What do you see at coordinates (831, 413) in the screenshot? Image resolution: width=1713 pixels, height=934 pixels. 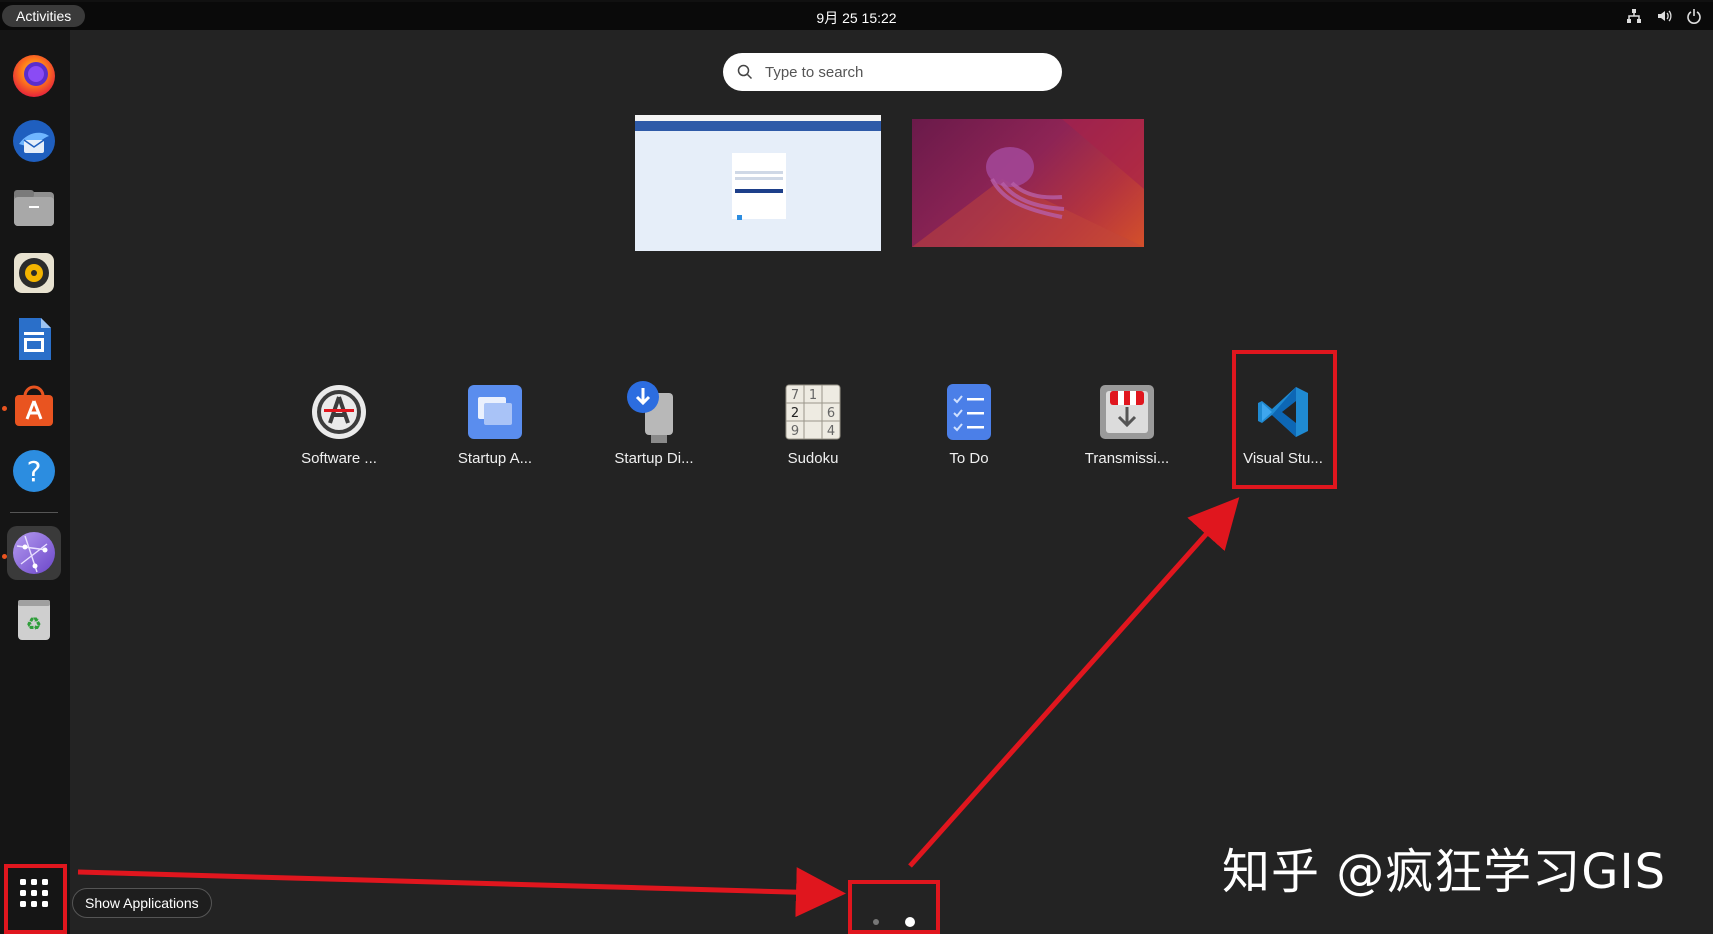 I see `sudoku-digit: 6` at bounding box center [831, 413].